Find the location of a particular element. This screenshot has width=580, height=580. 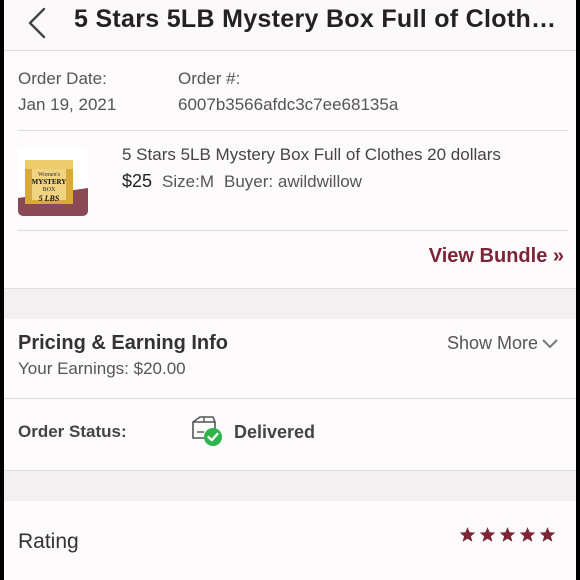

order-number-label: Order #: is located at coordinates (209, 78).